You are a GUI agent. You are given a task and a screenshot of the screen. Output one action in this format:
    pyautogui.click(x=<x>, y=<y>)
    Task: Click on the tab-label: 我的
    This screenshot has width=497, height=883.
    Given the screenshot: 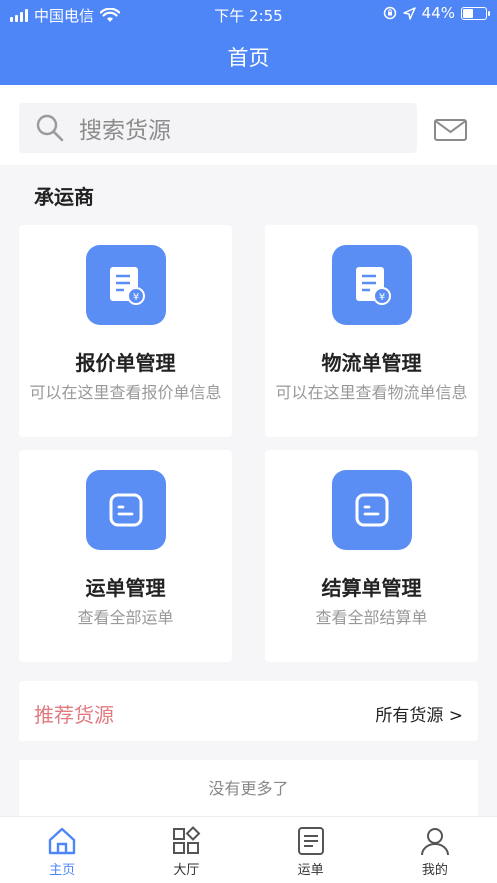 What is the action you would take?
    pyautogui.click(x=434, y=870)
    